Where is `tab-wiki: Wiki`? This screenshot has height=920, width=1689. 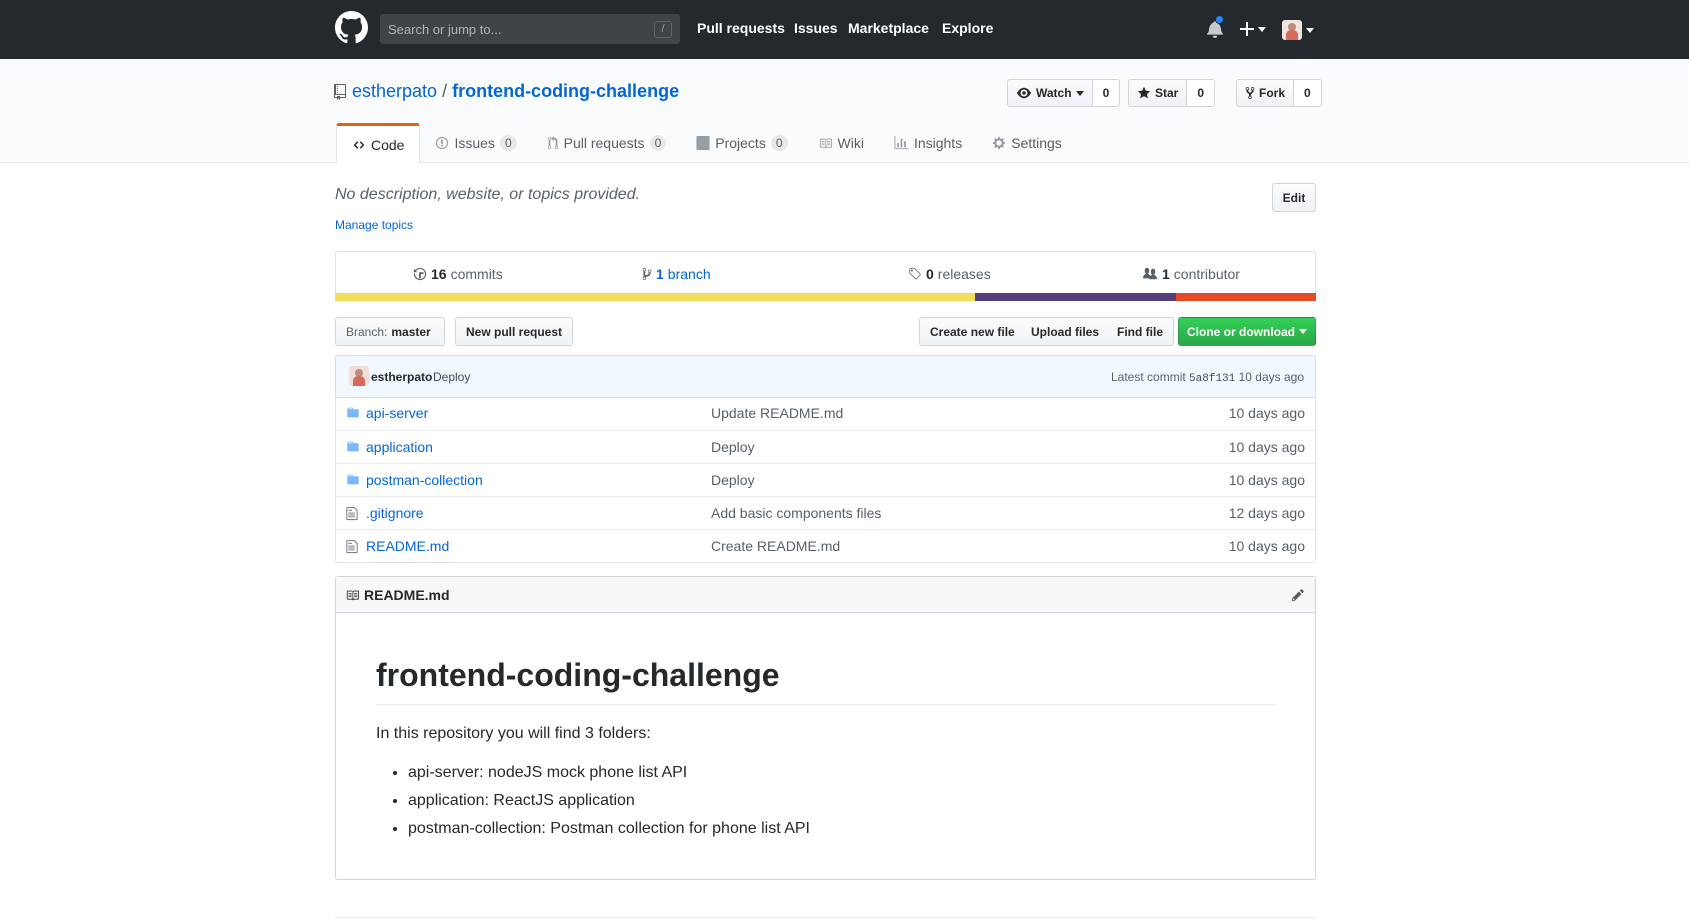 tab-wiki: Wiki is located at coordinates (841, 143).